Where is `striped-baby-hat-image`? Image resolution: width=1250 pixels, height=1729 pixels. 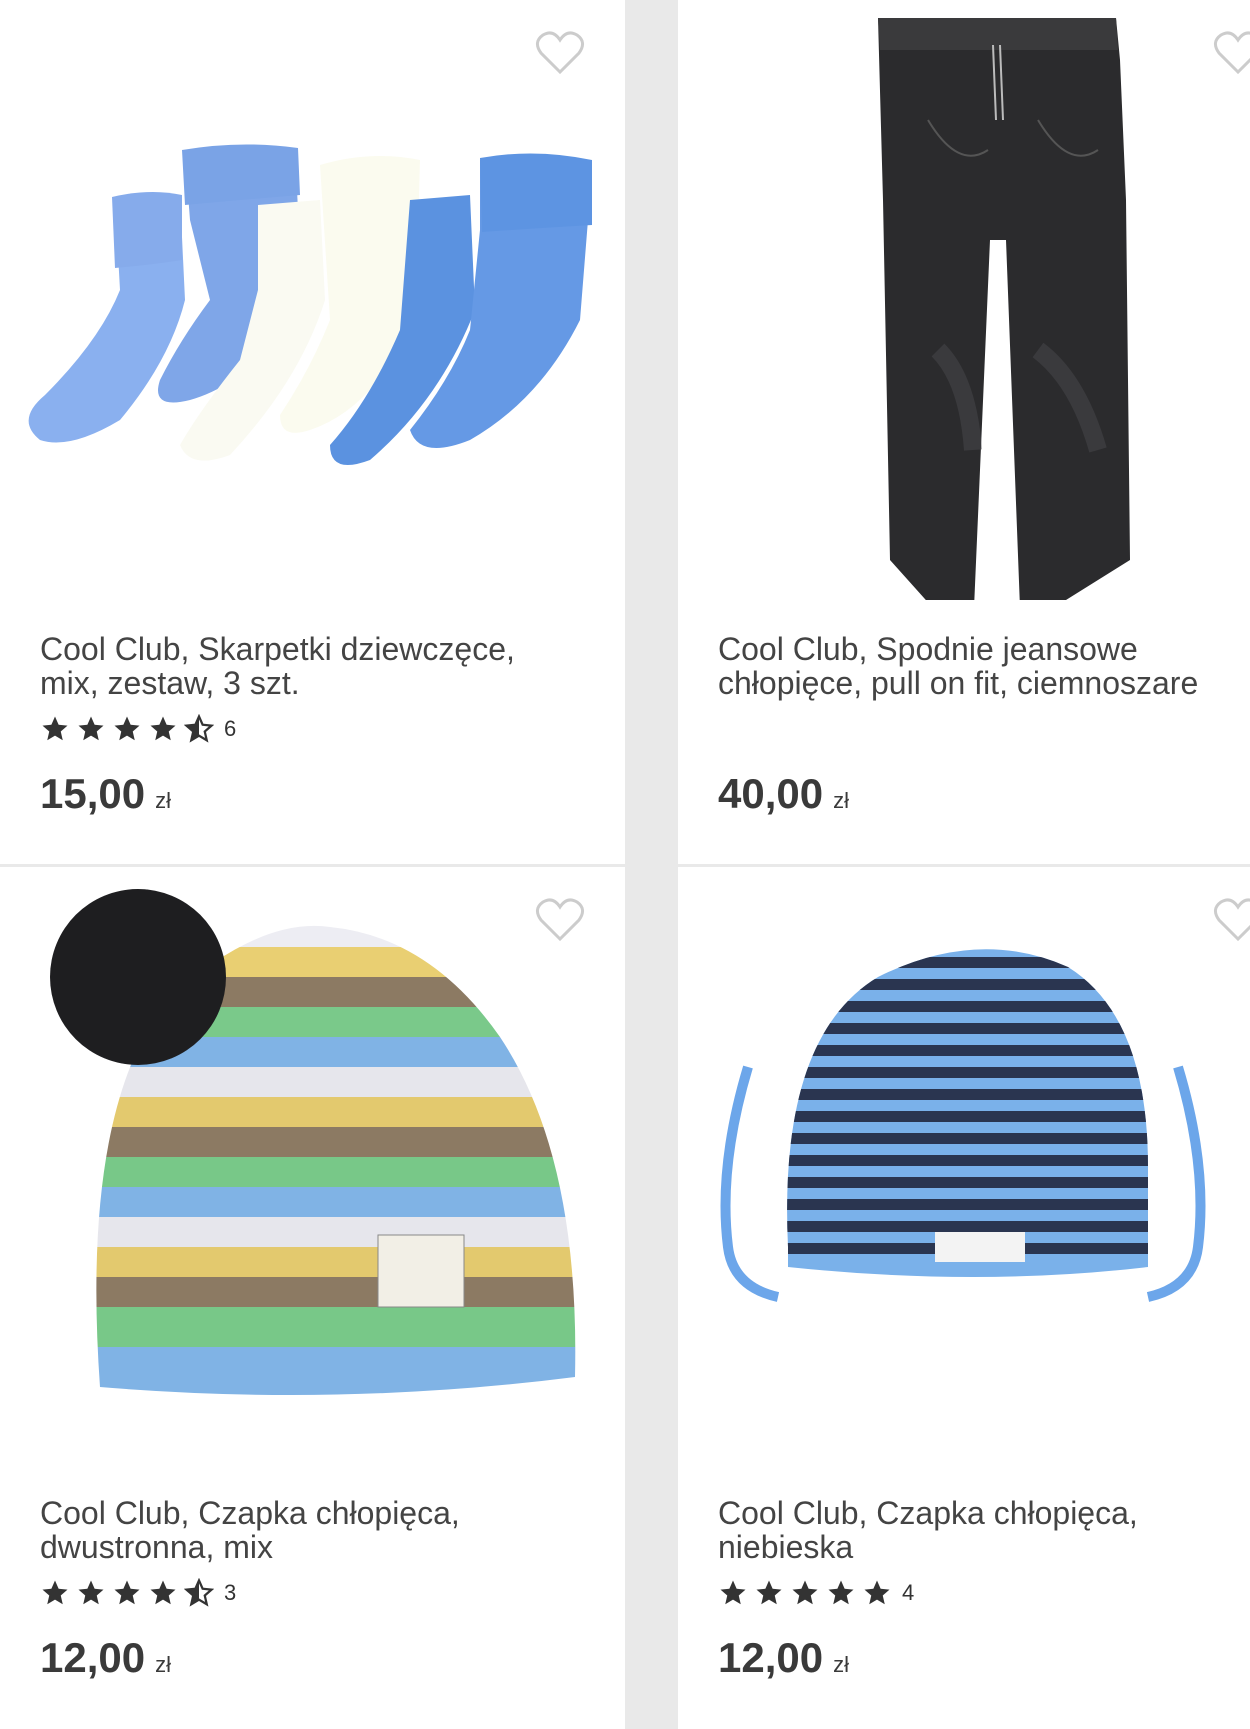
striped-baby-hat-image is located at coordinates (963, 1125).